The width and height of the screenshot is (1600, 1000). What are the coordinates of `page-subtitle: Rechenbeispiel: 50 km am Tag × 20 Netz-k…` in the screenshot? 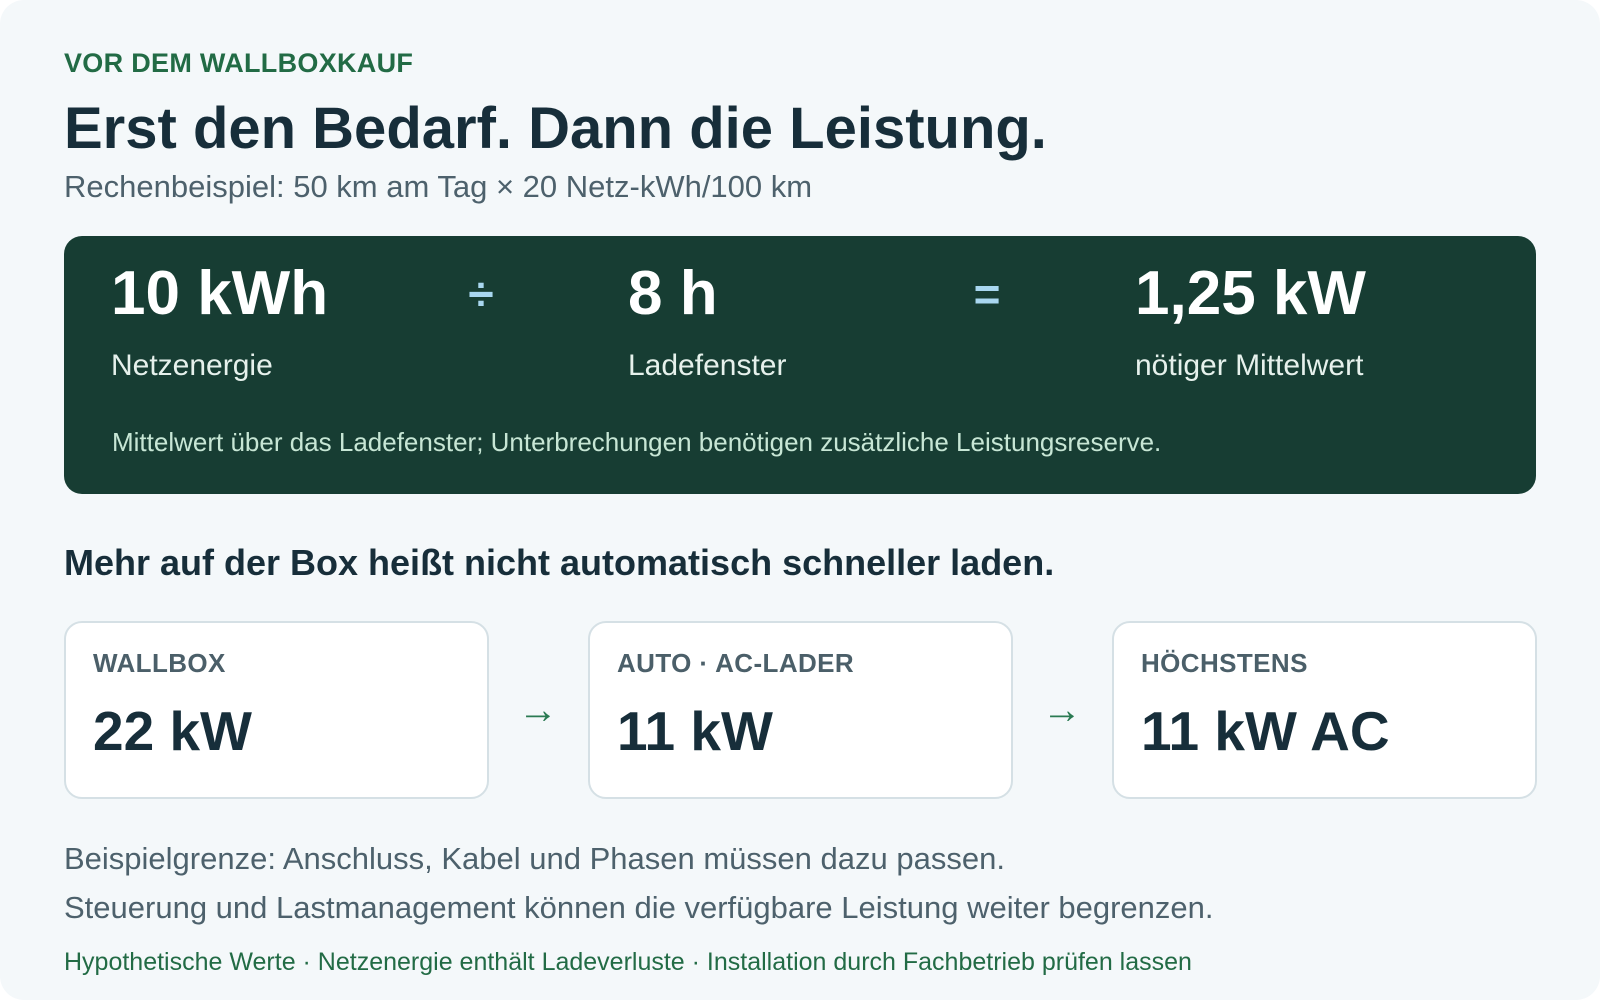 It's located at (438, 186).